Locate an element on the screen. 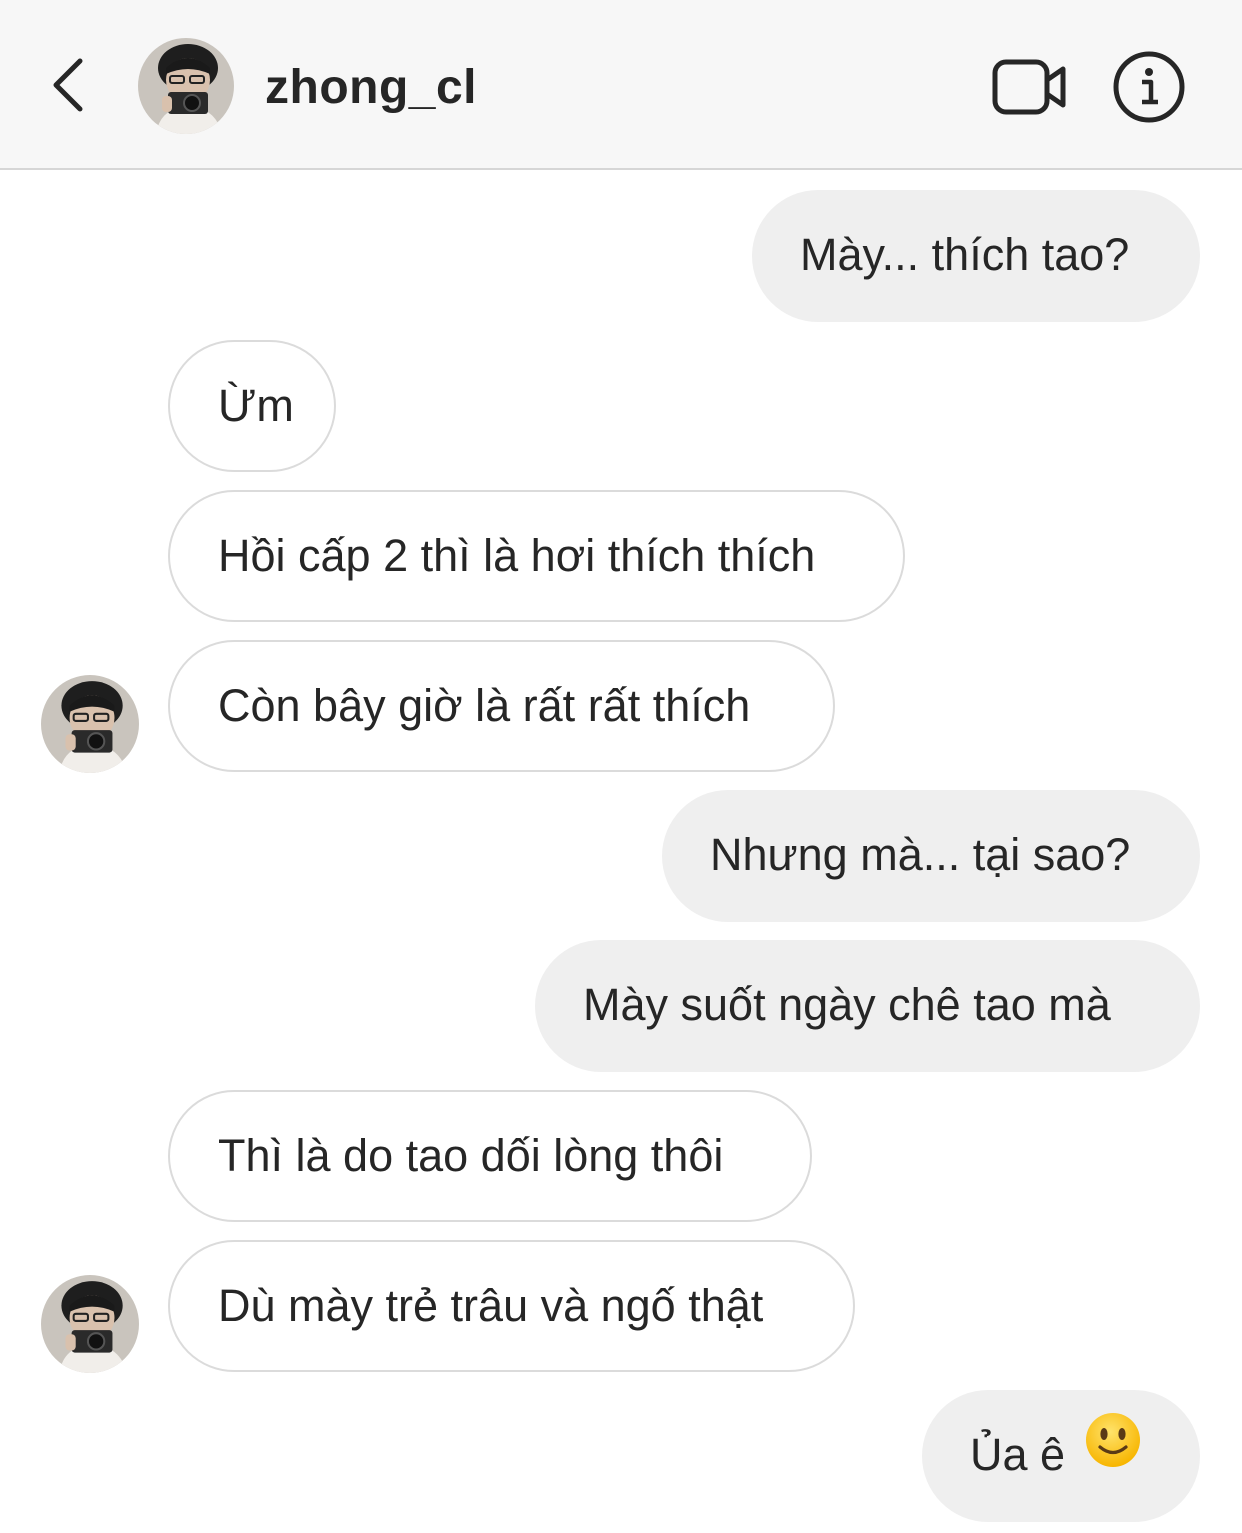 The width and height of the screenshot is (1242, 1533). info-icon is located at coordinates (1149, 87).